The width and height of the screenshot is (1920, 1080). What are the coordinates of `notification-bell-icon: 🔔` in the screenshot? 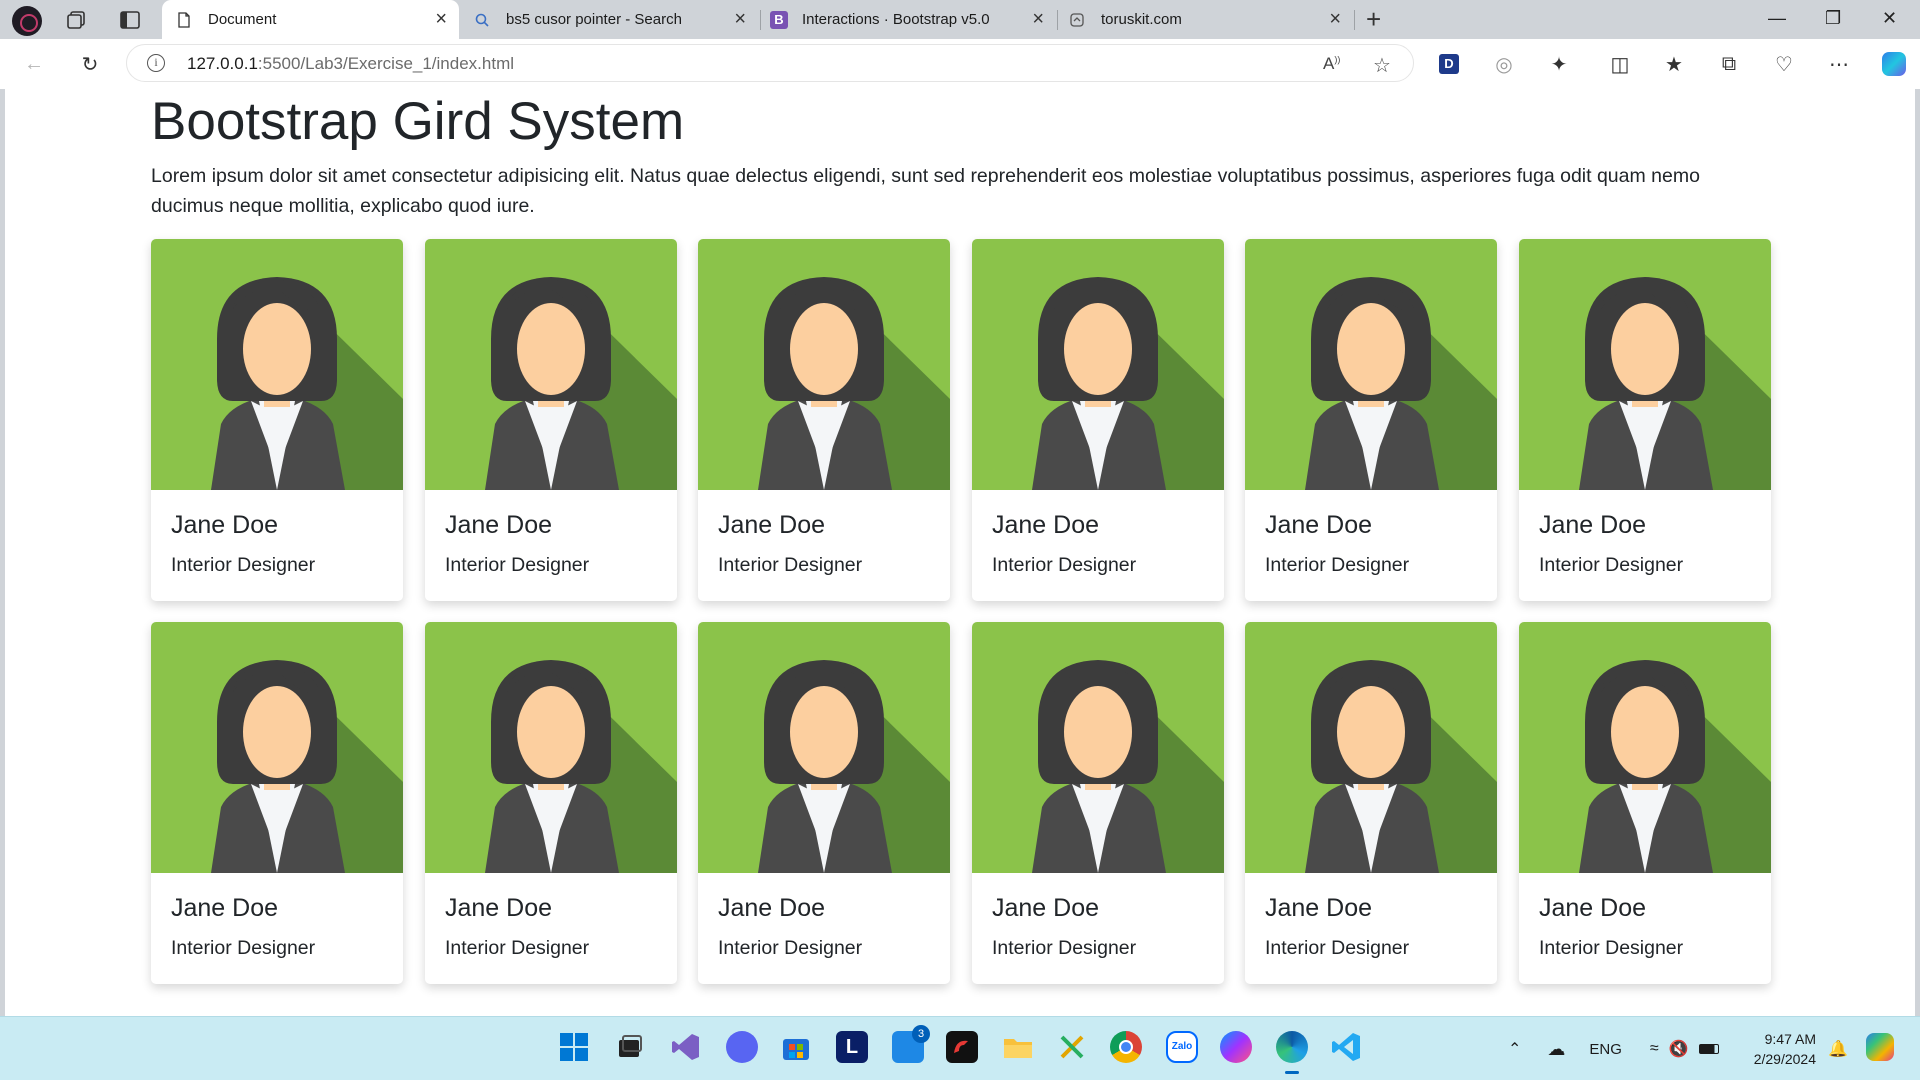 It's located at (1838, 1049).